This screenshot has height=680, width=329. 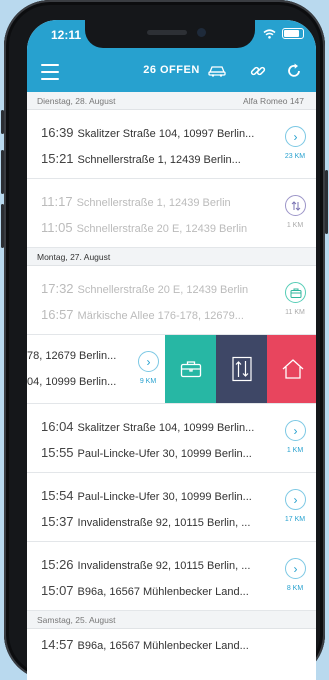 I want to click on trip-start: 11:05 Schnellerstraße 20 E, 12439 Berlin, so click(x=157, y=227).